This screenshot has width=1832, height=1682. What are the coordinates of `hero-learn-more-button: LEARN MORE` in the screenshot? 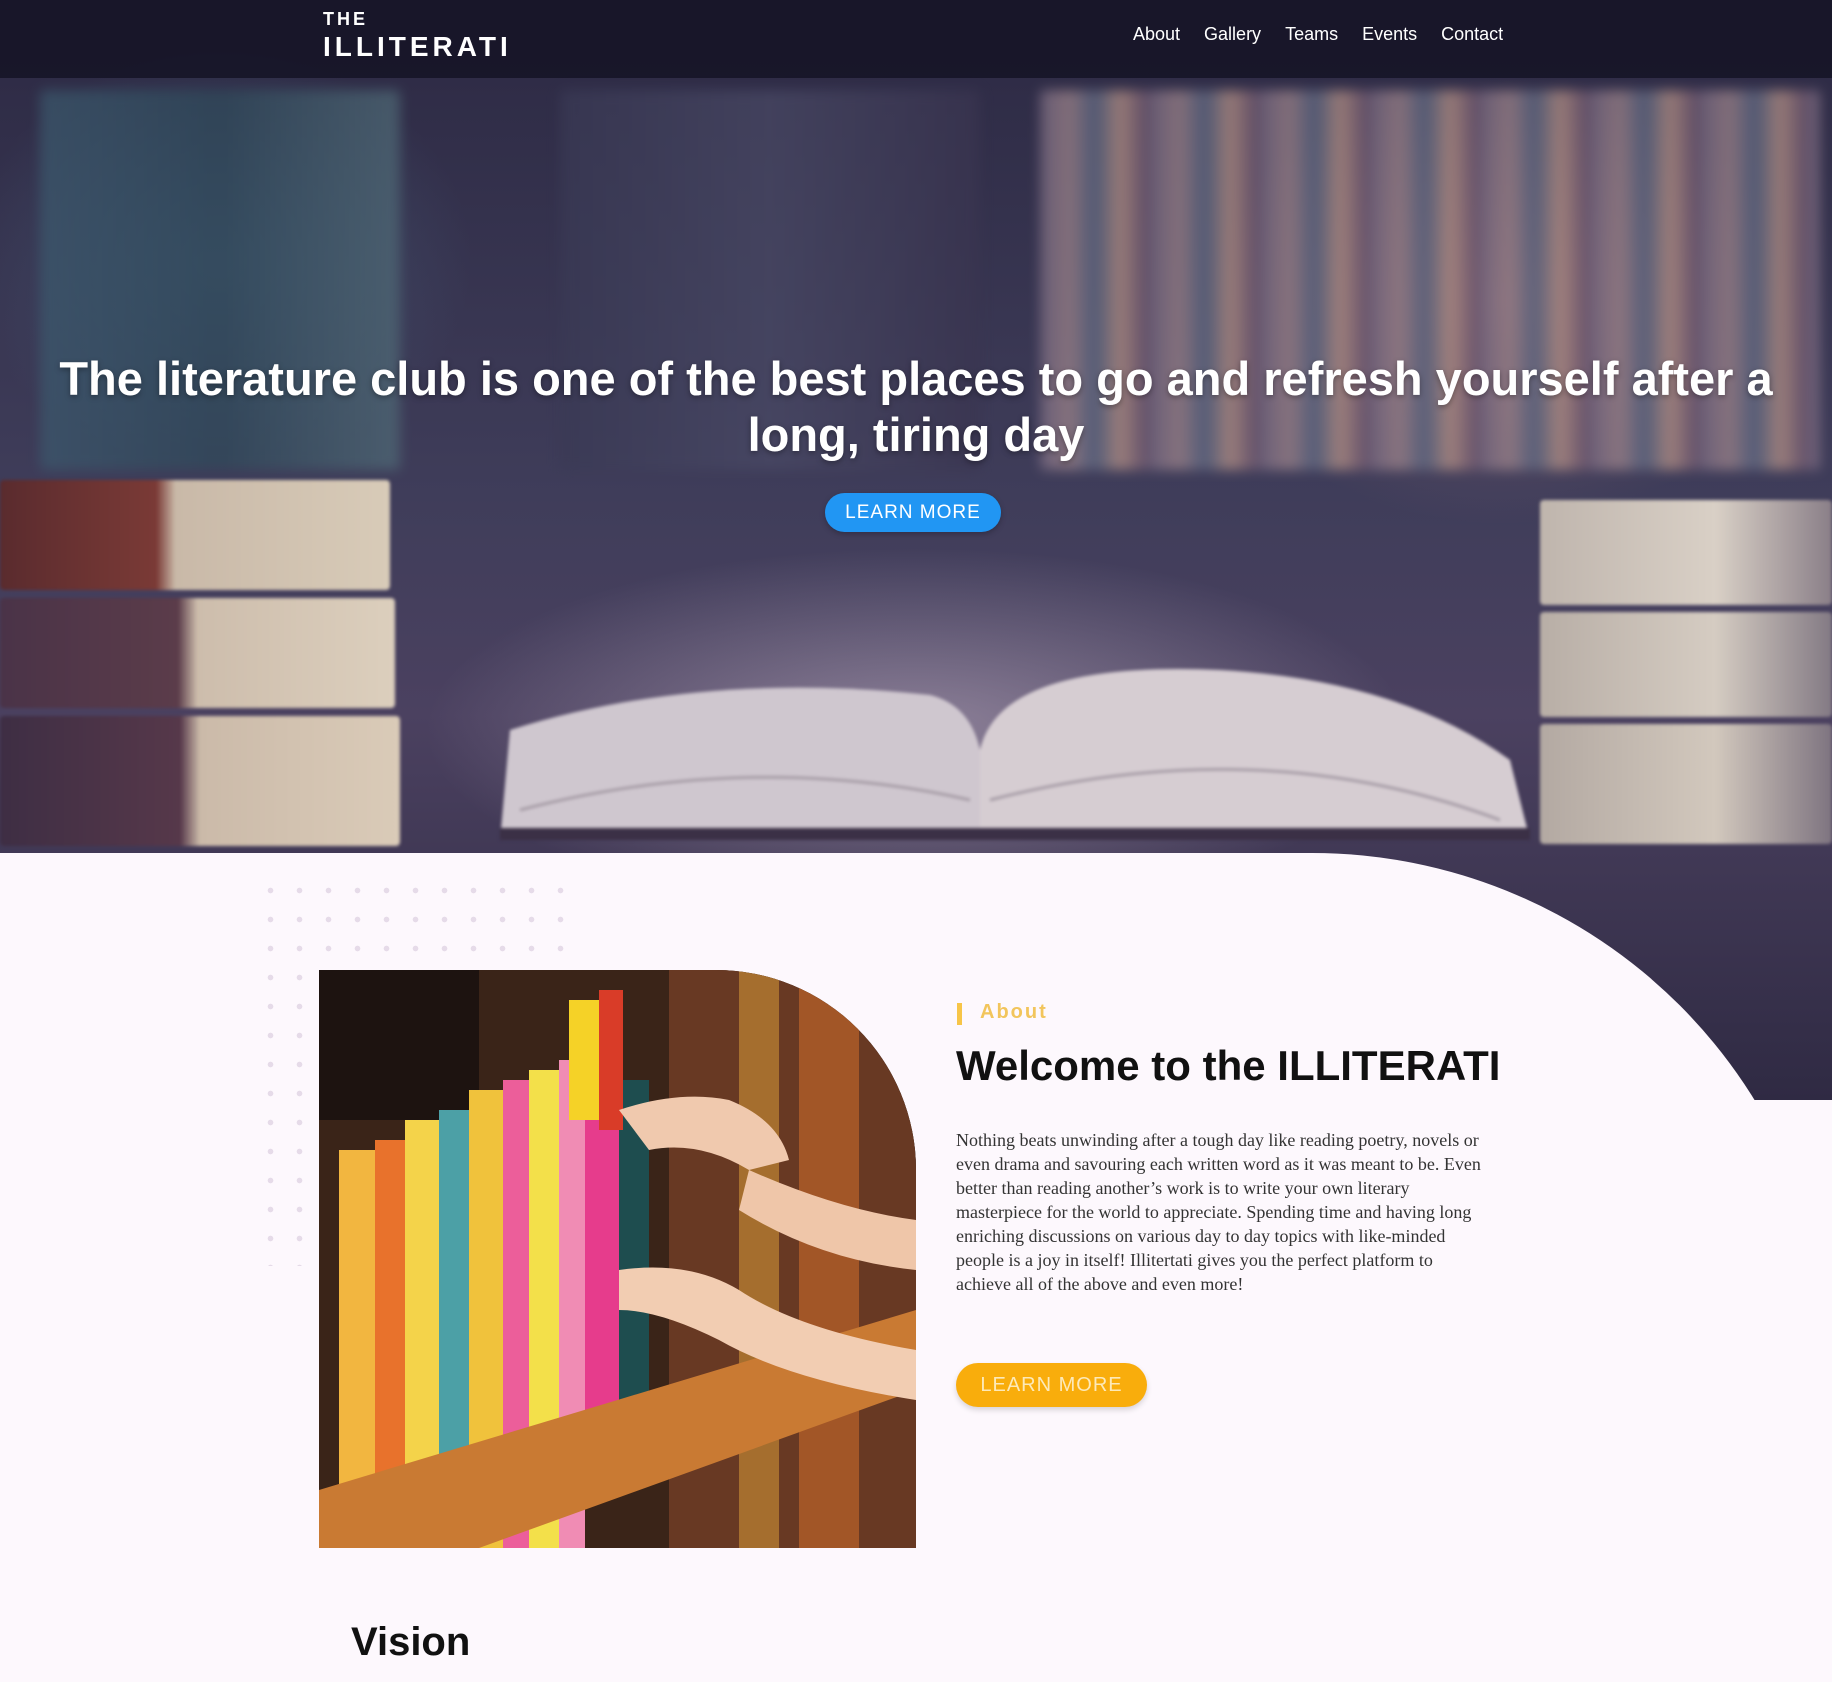 It's located at (913, 512).